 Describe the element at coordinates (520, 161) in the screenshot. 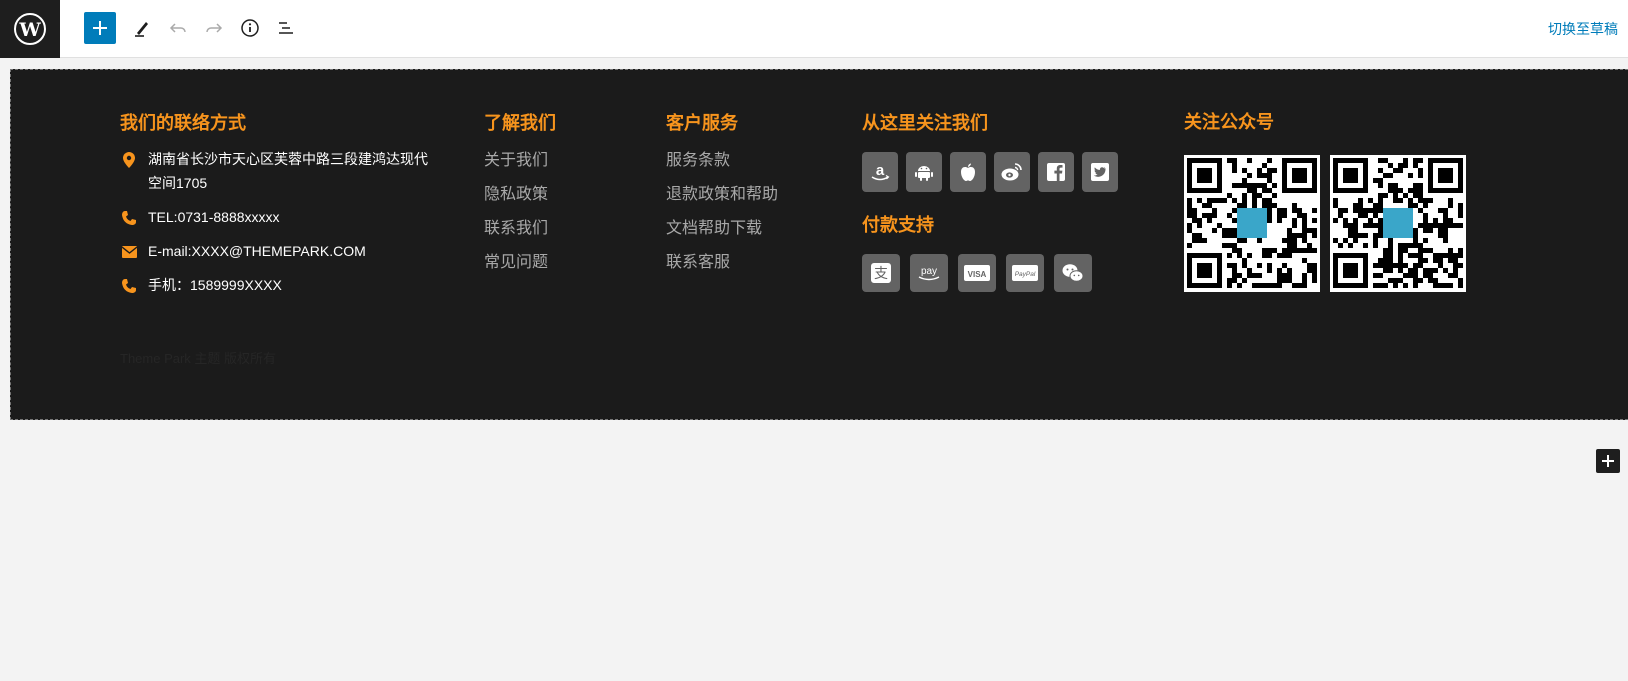

I see `about-link: 关于我们` at that location.